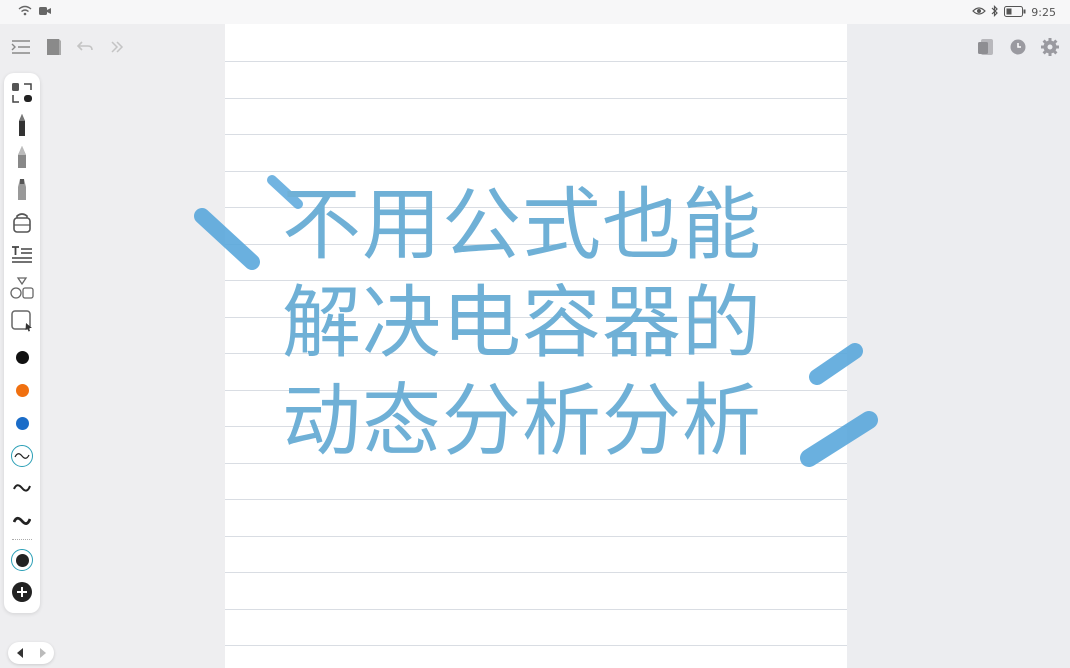 This screenshot has height=668, width=1070. Describe the element at coordinates (20, 653) in the screenshot. I see `previous-page-icon` at that location.